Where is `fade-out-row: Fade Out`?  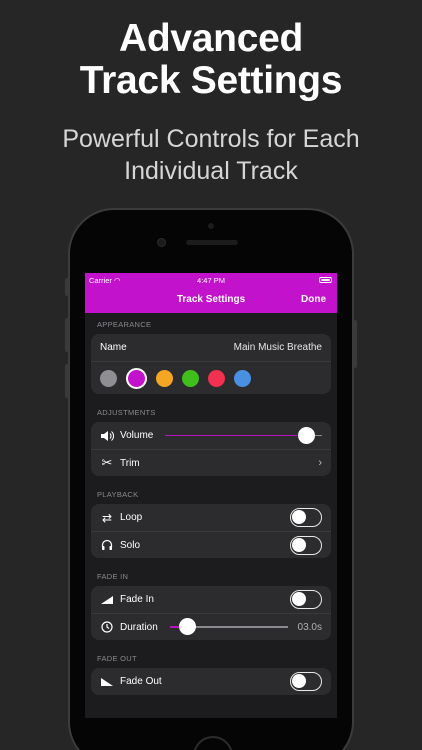
fade-out-row: Fade Out is located at coordinates (211, 681).